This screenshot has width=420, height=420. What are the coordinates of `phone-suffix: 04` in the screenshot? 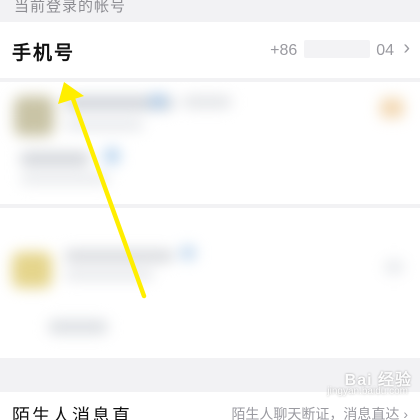 It's located at (385, 50).